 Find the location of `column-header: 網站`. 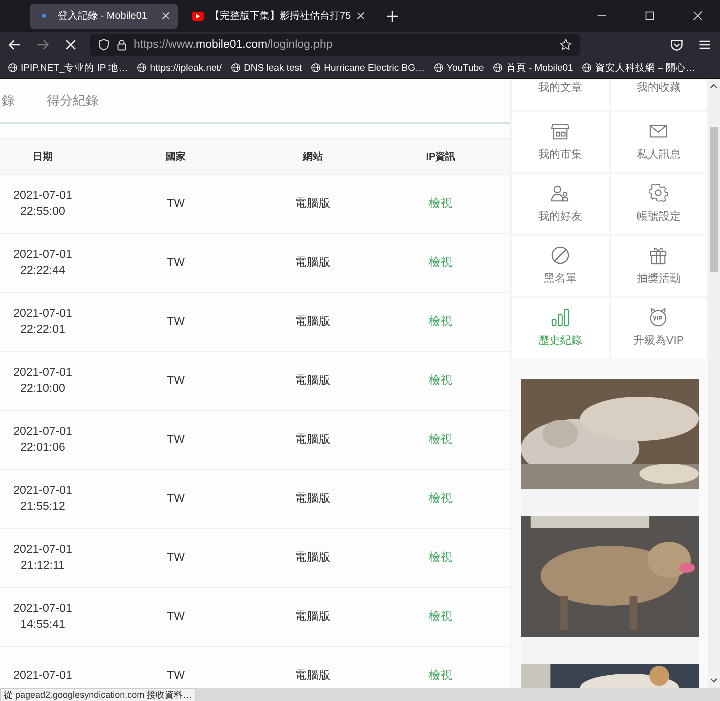

column-header: 網站 is located at coordinates (313, 157).